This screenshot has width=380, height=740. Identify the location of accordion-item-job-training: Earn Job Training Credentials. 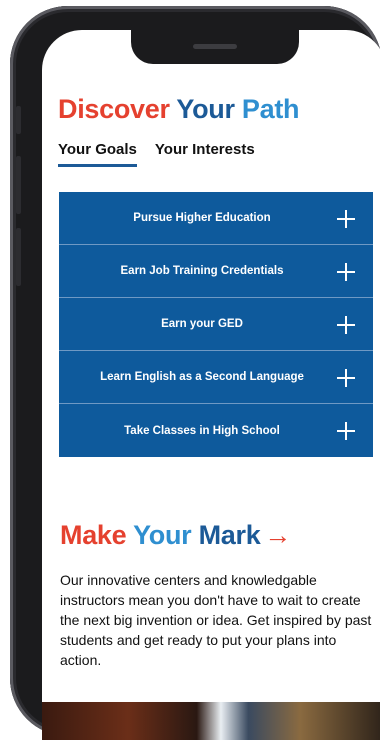
(216, 271).